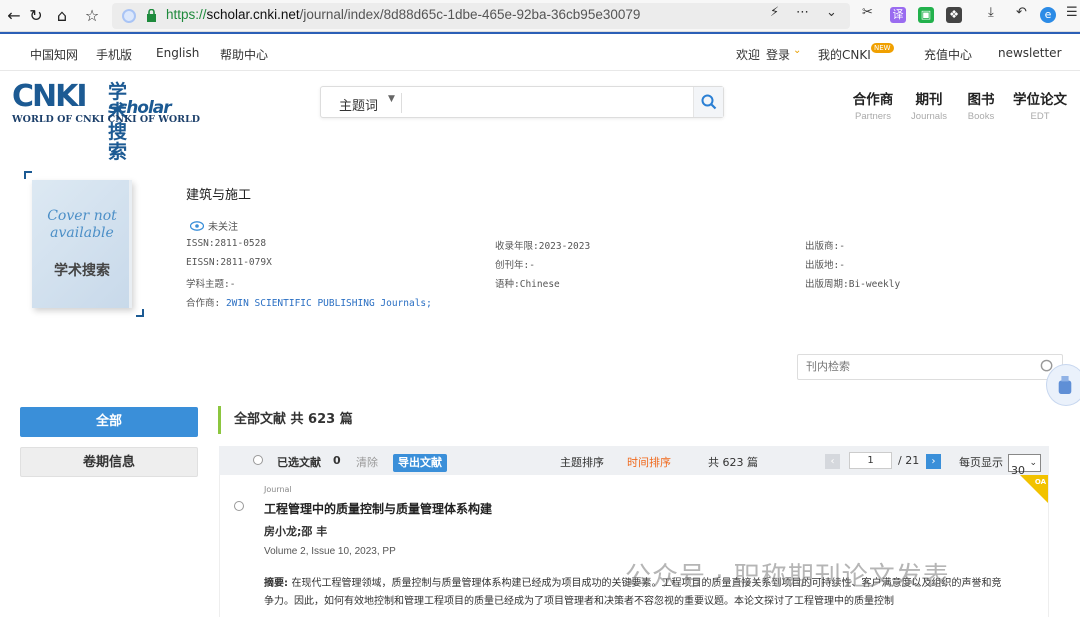  What do you see at coordinates (358, 104) in the screenshot?
I see `search-type-select: 主题词` at bounding box center [358, 104].